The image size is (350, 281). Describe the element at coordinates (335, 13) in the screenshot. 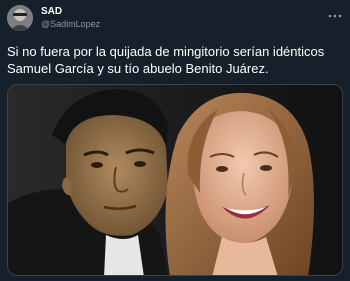

I see `more-dots-icon` at that location.